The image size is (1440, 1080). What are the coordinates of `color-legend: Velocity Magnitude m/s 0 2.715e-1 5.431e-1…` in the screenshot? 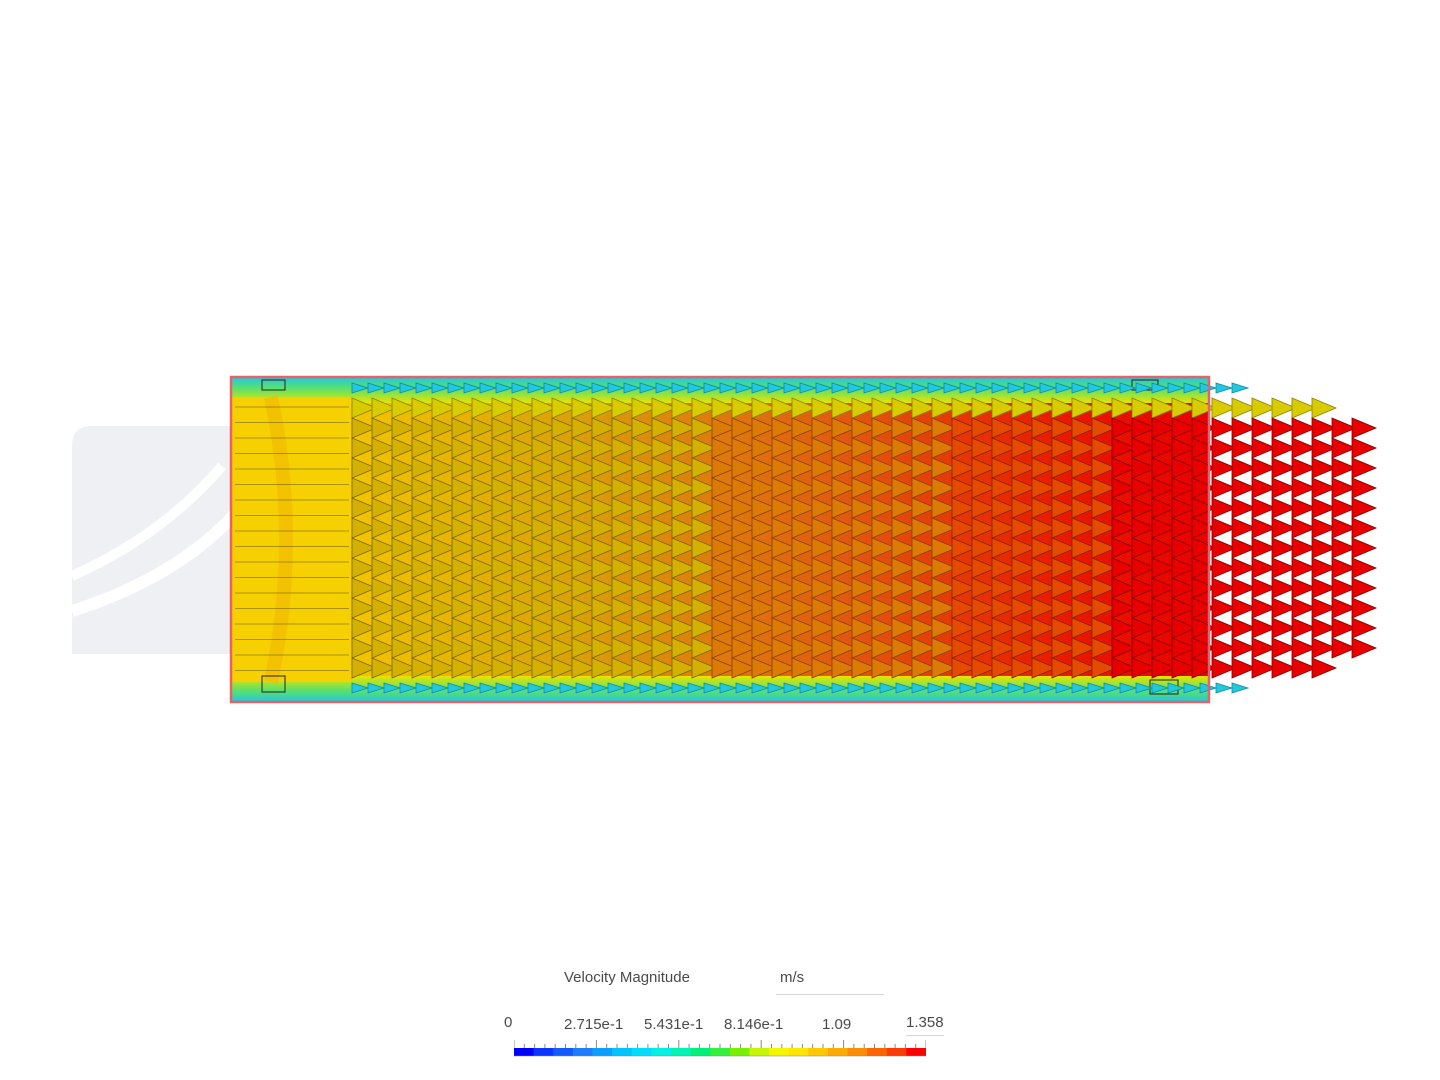 It's located at (731, 1015).